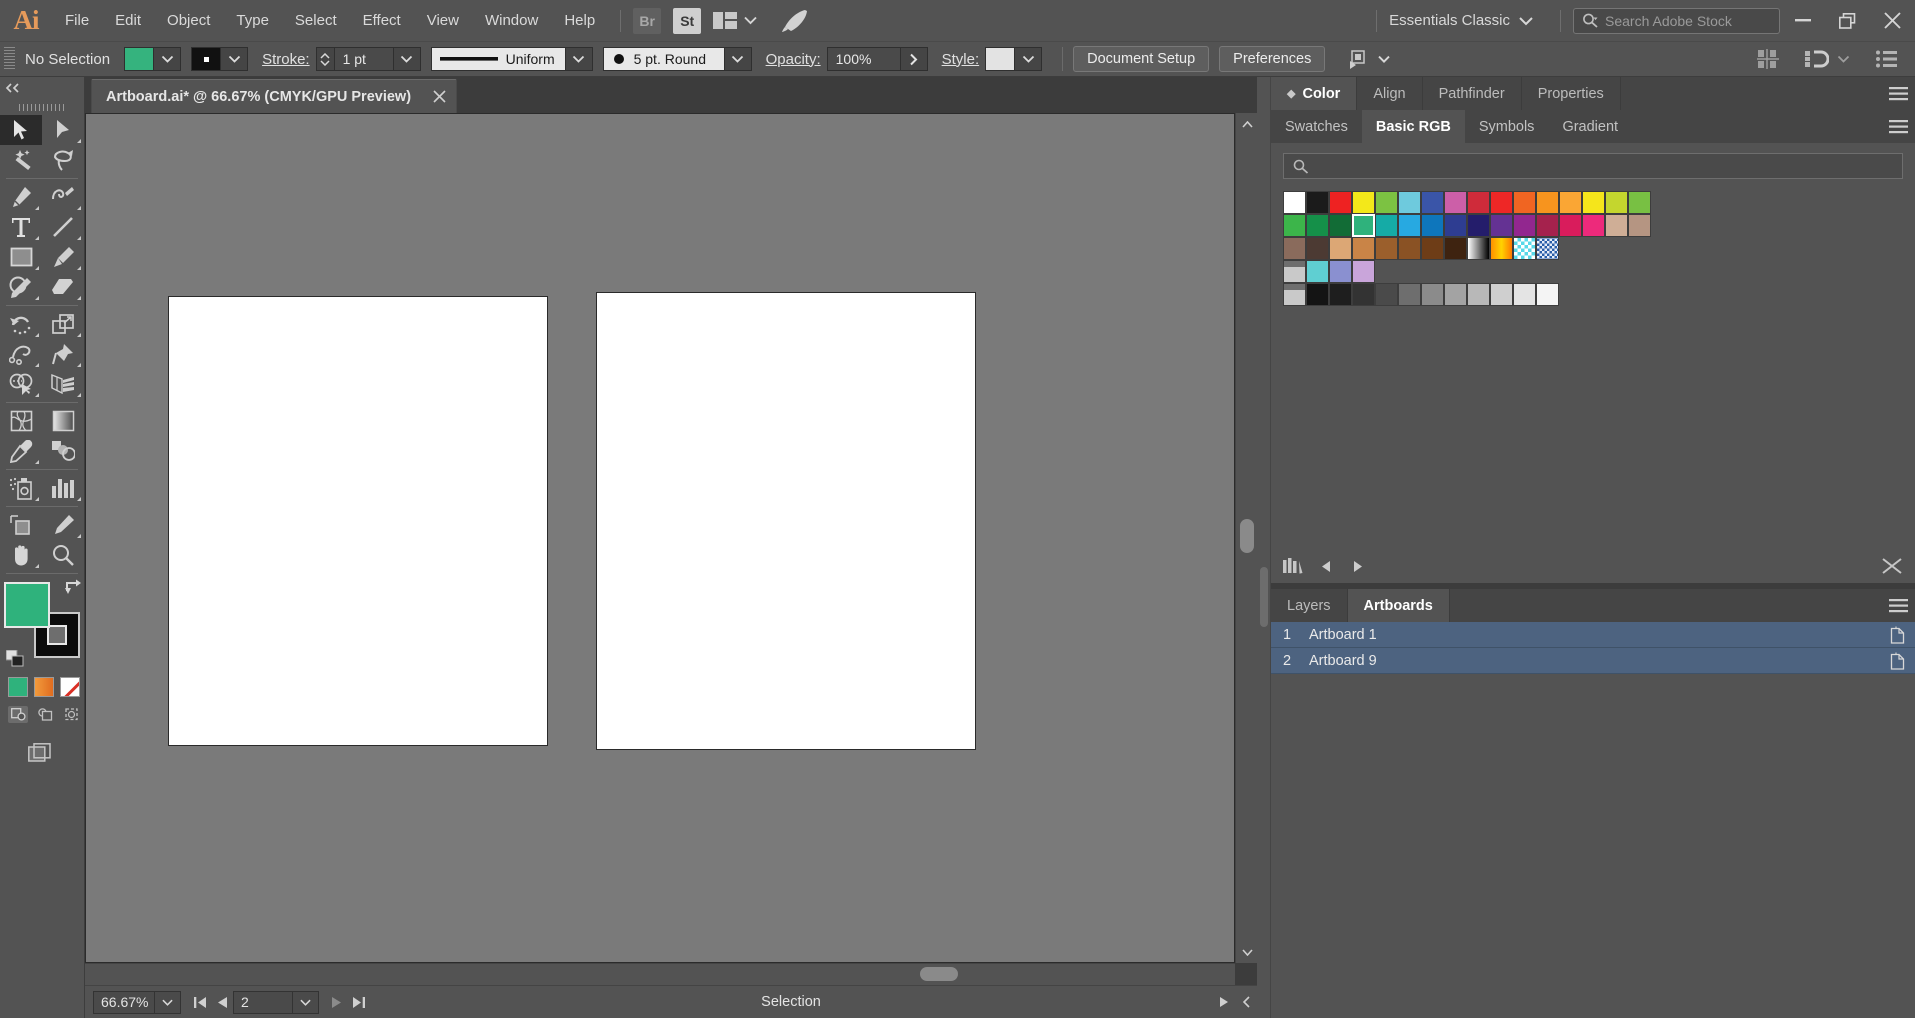 The image size is (1915, 1018). What do you see at coordinates (56, 754) in the screenshot?
I see `change-screen-mode-button` at bounding box center [56, 754].